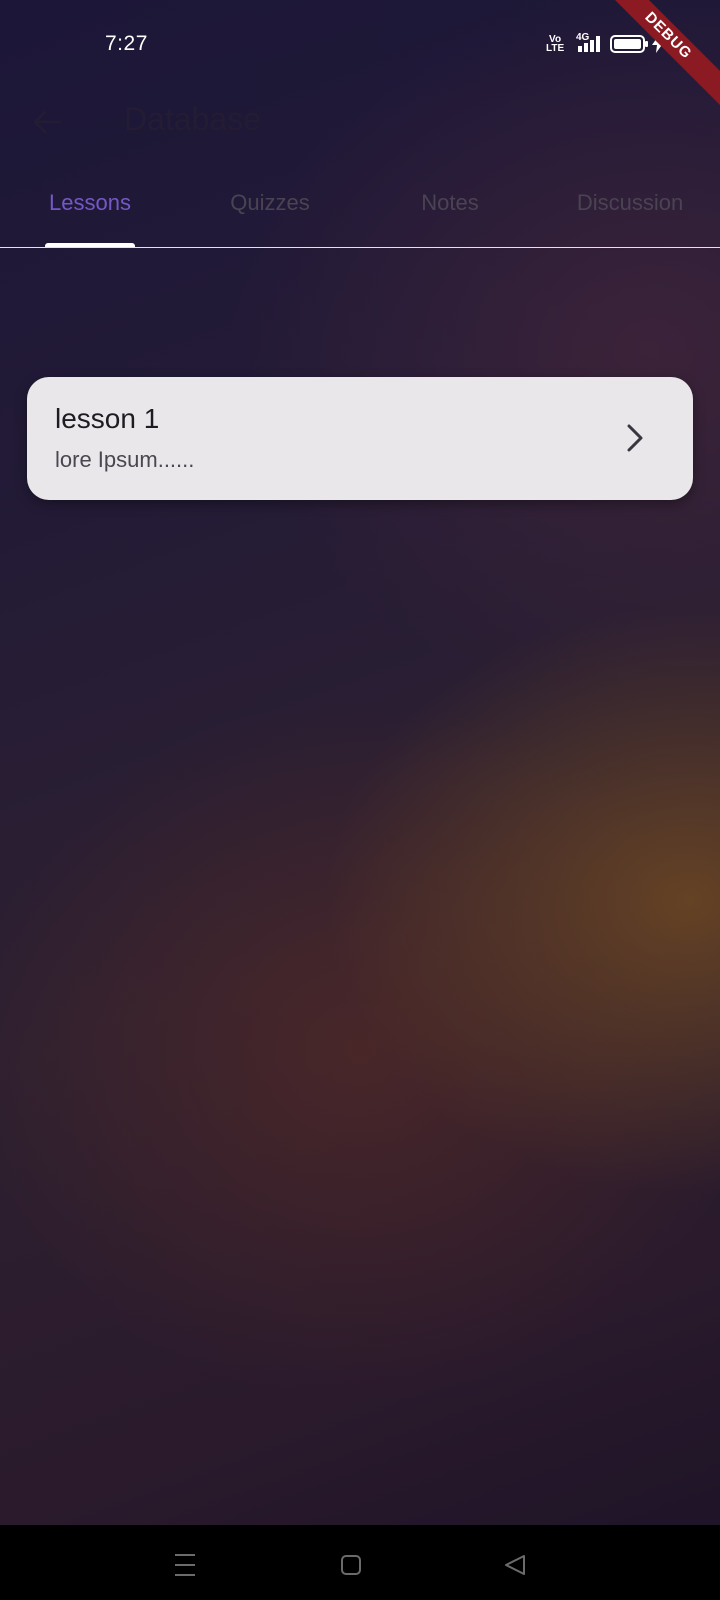  Describe the element at coordinates (270, 203) in the screenshot. I see `tab-quizzes: Quizzes` at that location.